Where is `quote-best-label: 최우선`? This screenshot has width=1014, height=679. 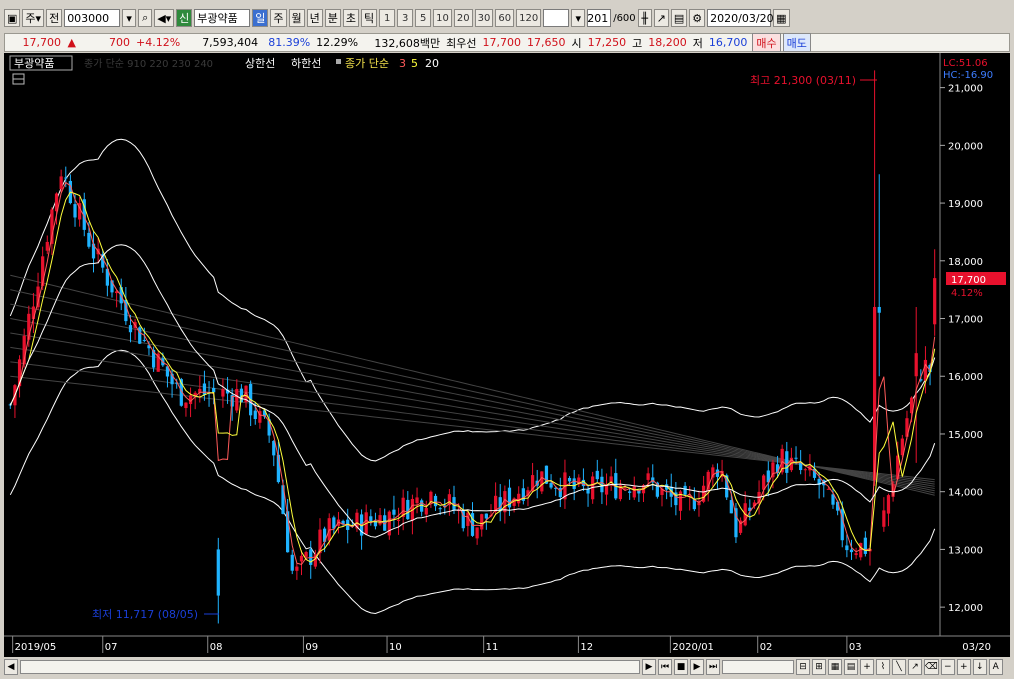 quote-best-label: 최우선 is located at coordinates (461, 43).